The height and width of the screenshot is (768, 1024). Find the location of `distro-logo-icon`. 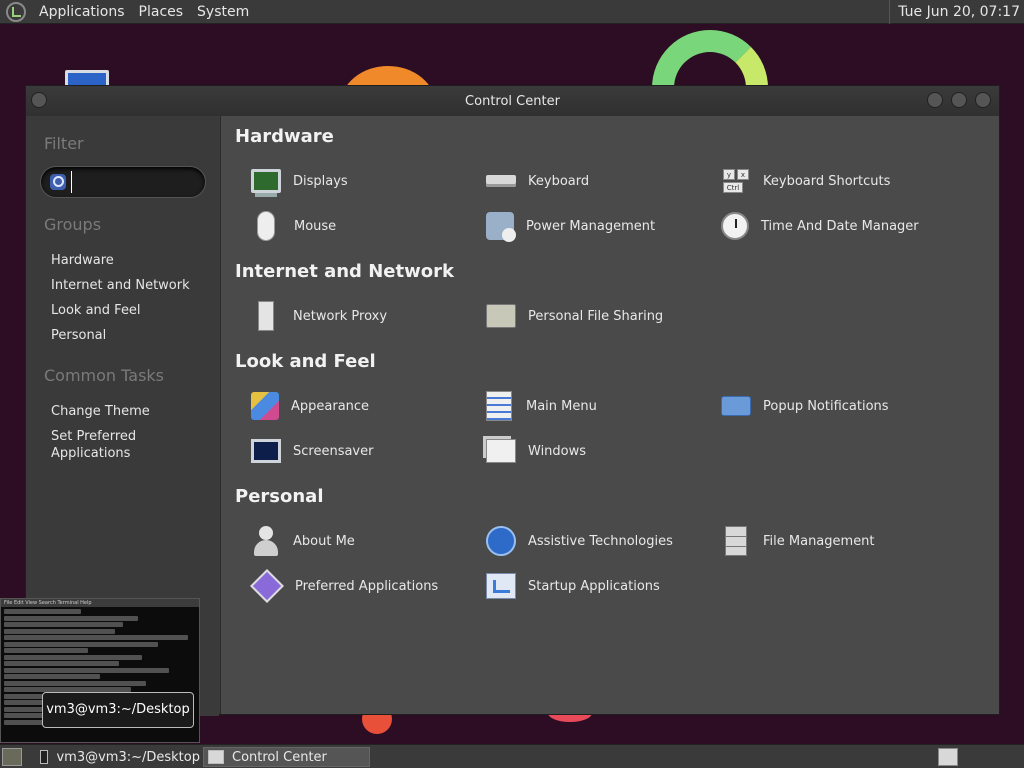

distro-logo-icon is located at coordinates (16, 11).